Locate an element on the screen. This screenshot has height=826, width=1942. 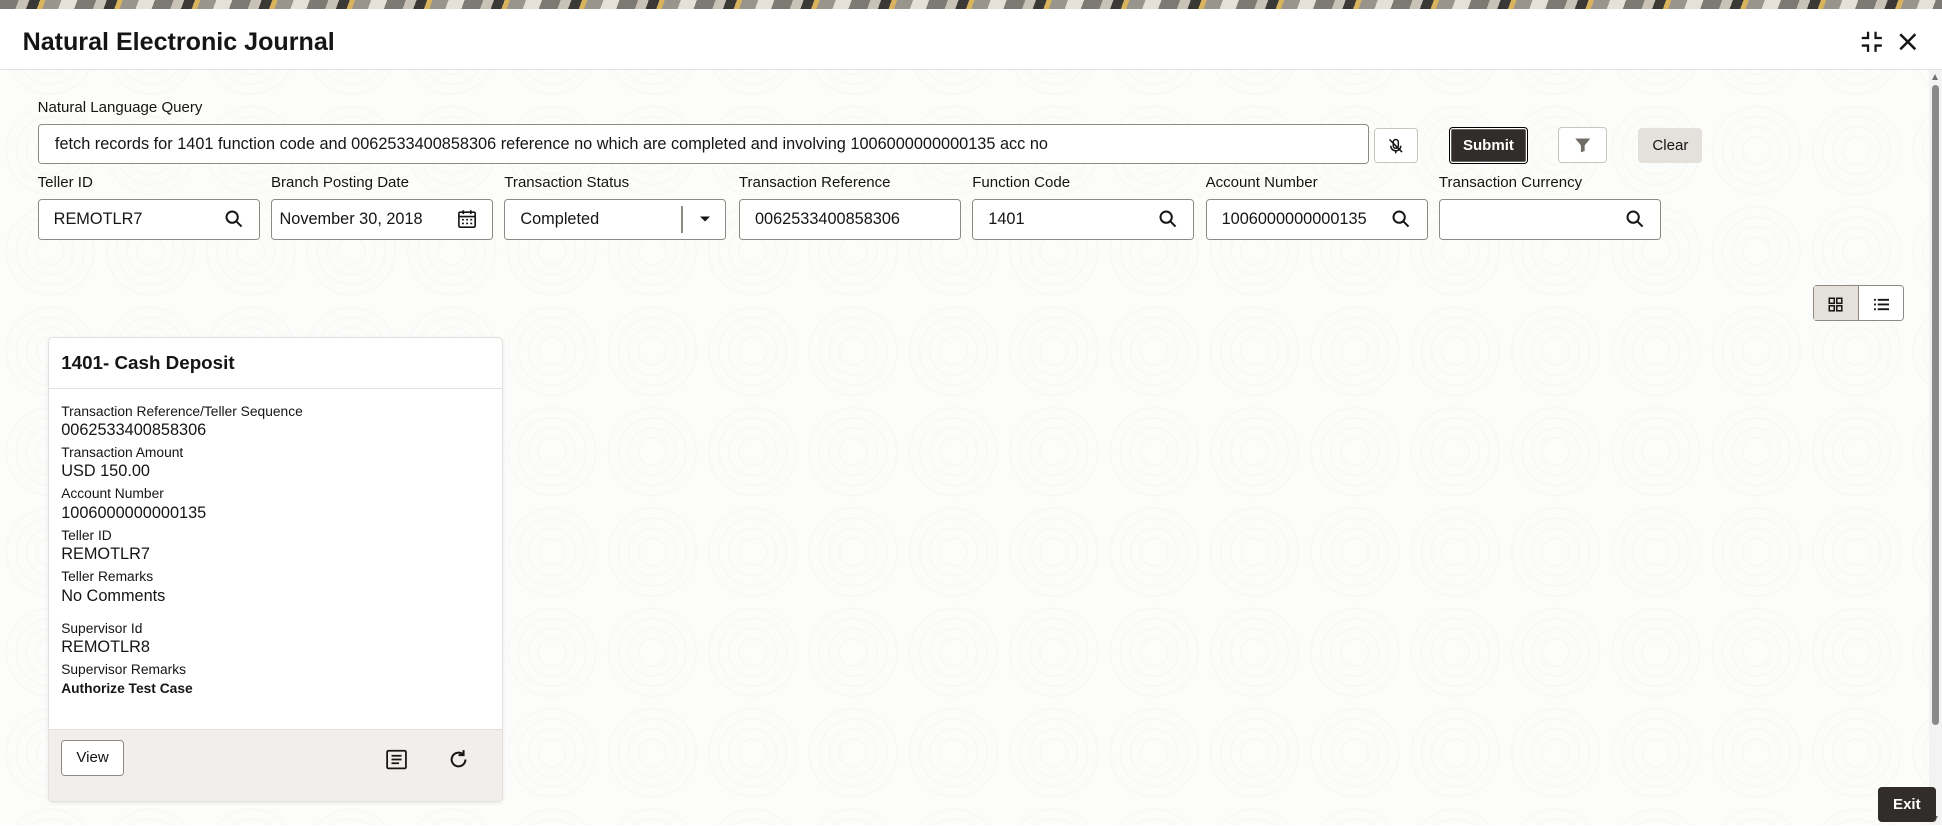
field-value: 0062533400858306 is located at coordinates (134, 429).